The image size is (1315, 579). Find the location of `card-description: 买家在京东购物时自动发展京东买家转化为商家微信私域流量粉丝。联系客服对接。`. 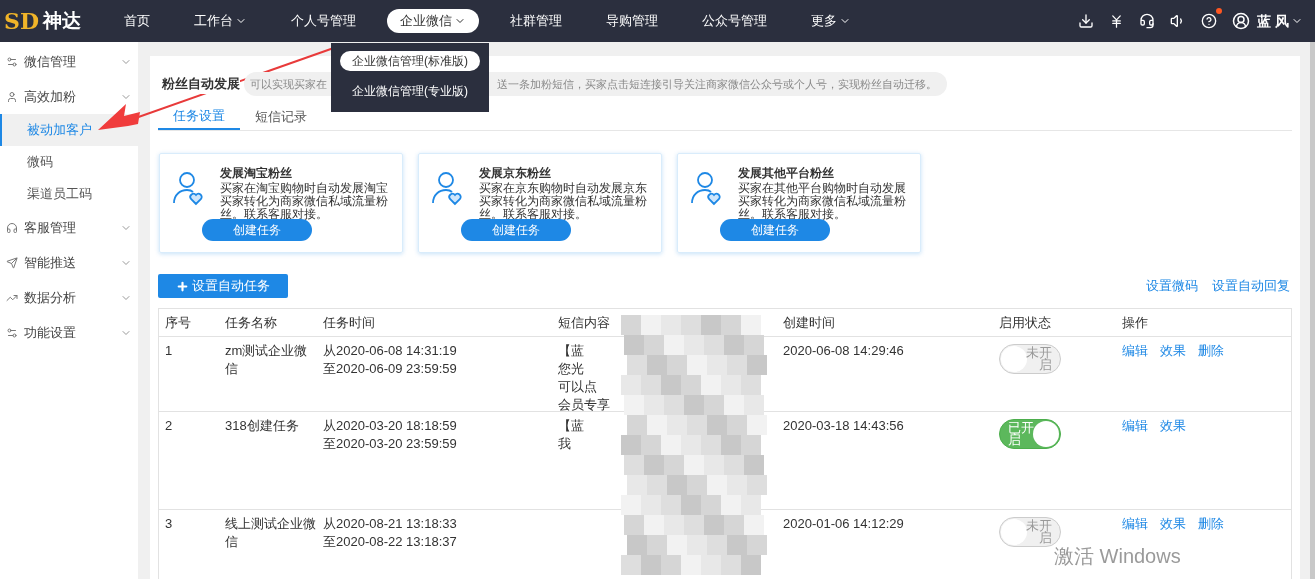

card-description: 买家在京东购物时自动发展京东买家转化为商家微信私域流量粉丝。联系客服对接。 is located at coordinates (563, 201).